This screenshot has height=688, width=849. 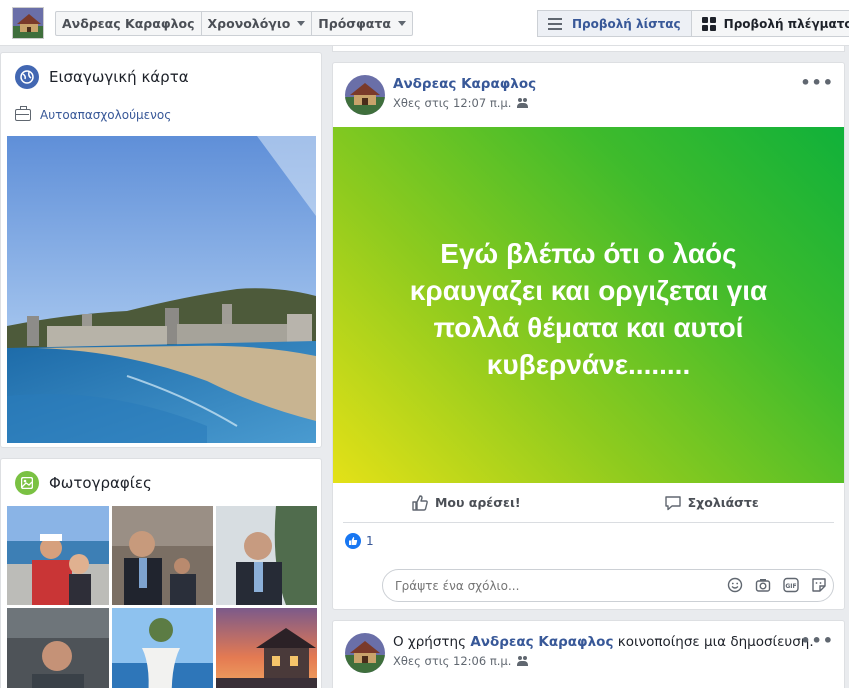 I want to click on timeline-dropdown: Χρονολόγιο, so click(x=257, y=23).